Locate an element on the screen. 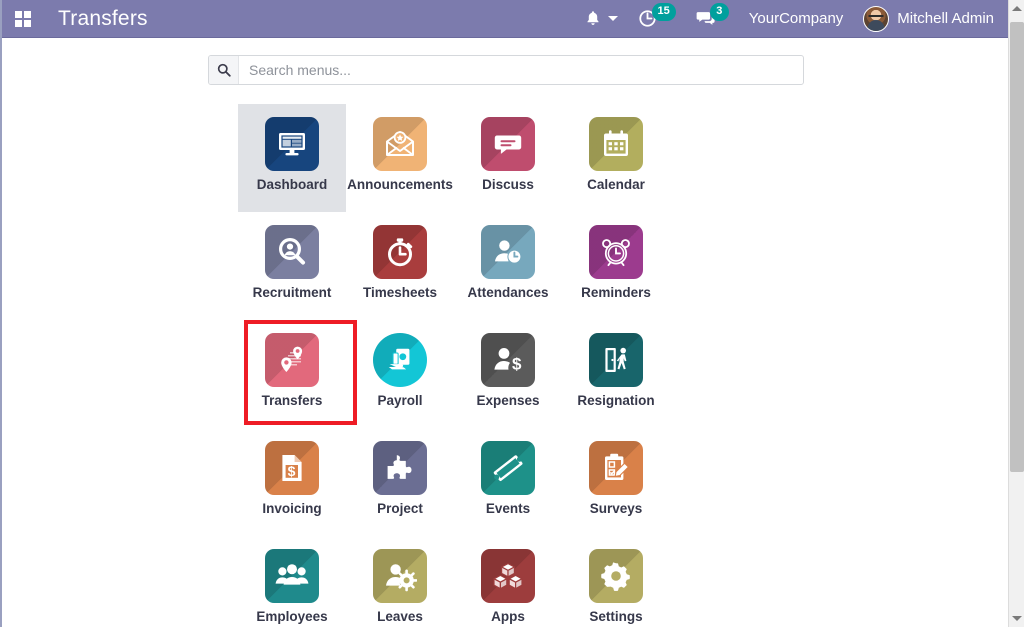 The height and width of the screenshot is (627, 1024). magnifier-person-icon is located at coordinates (292, 252).